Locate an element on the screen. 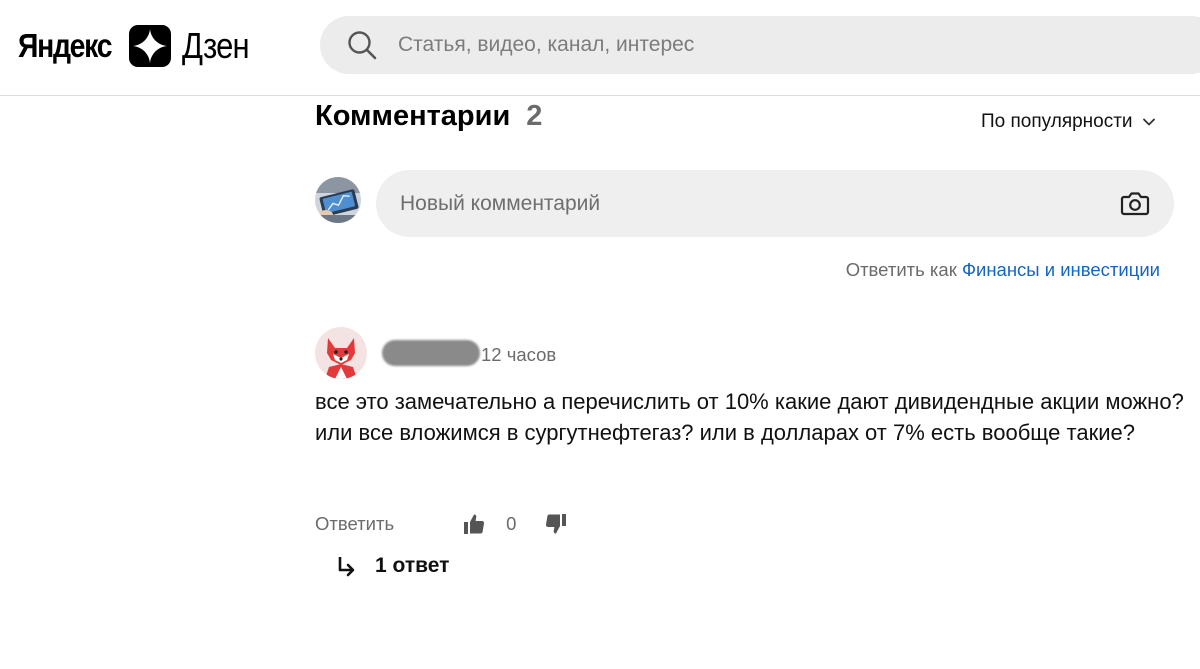 Image resolution: width=1200 pixels, height=669 pixels. comments-heading: Комментарии 2 is located at coordinates (428, 116).